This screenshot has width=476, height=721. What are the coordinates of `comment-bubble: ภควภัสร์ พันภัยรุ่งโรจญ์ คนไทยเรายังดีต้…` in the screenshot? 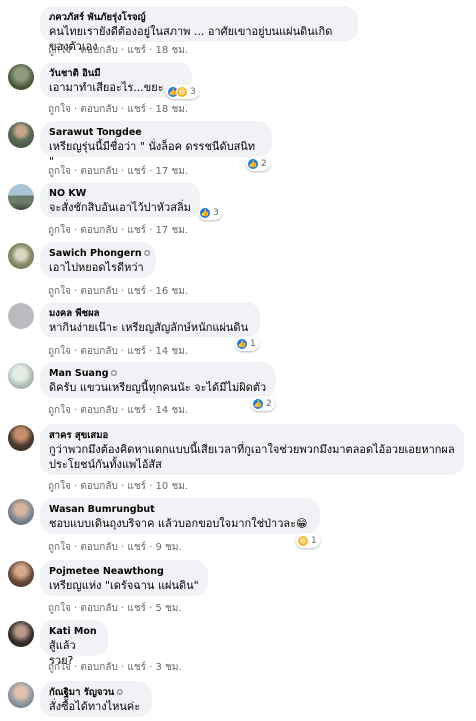 It's located at (199, 29).